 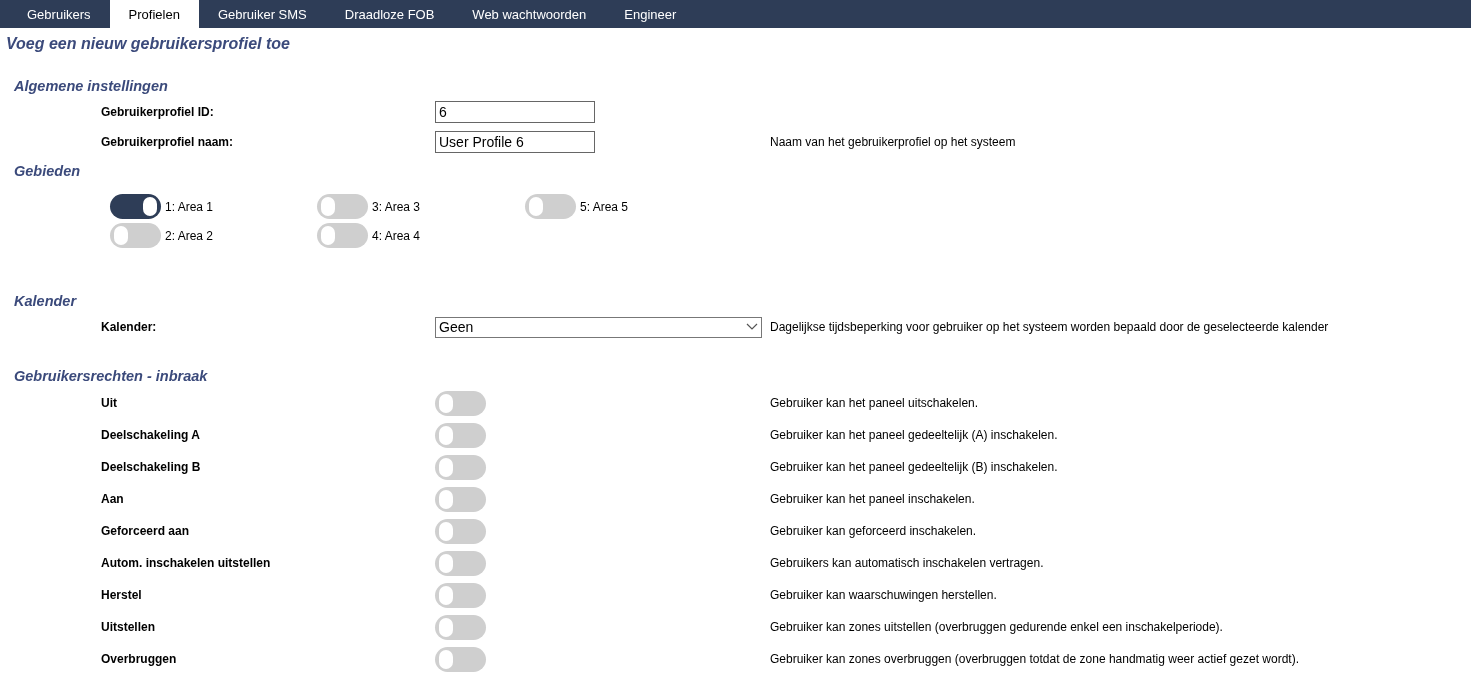 What do you see at coordinates (515, 142) in the screenshot?
I see `text-field: User Profile 6` at bounding box center [515, 142].